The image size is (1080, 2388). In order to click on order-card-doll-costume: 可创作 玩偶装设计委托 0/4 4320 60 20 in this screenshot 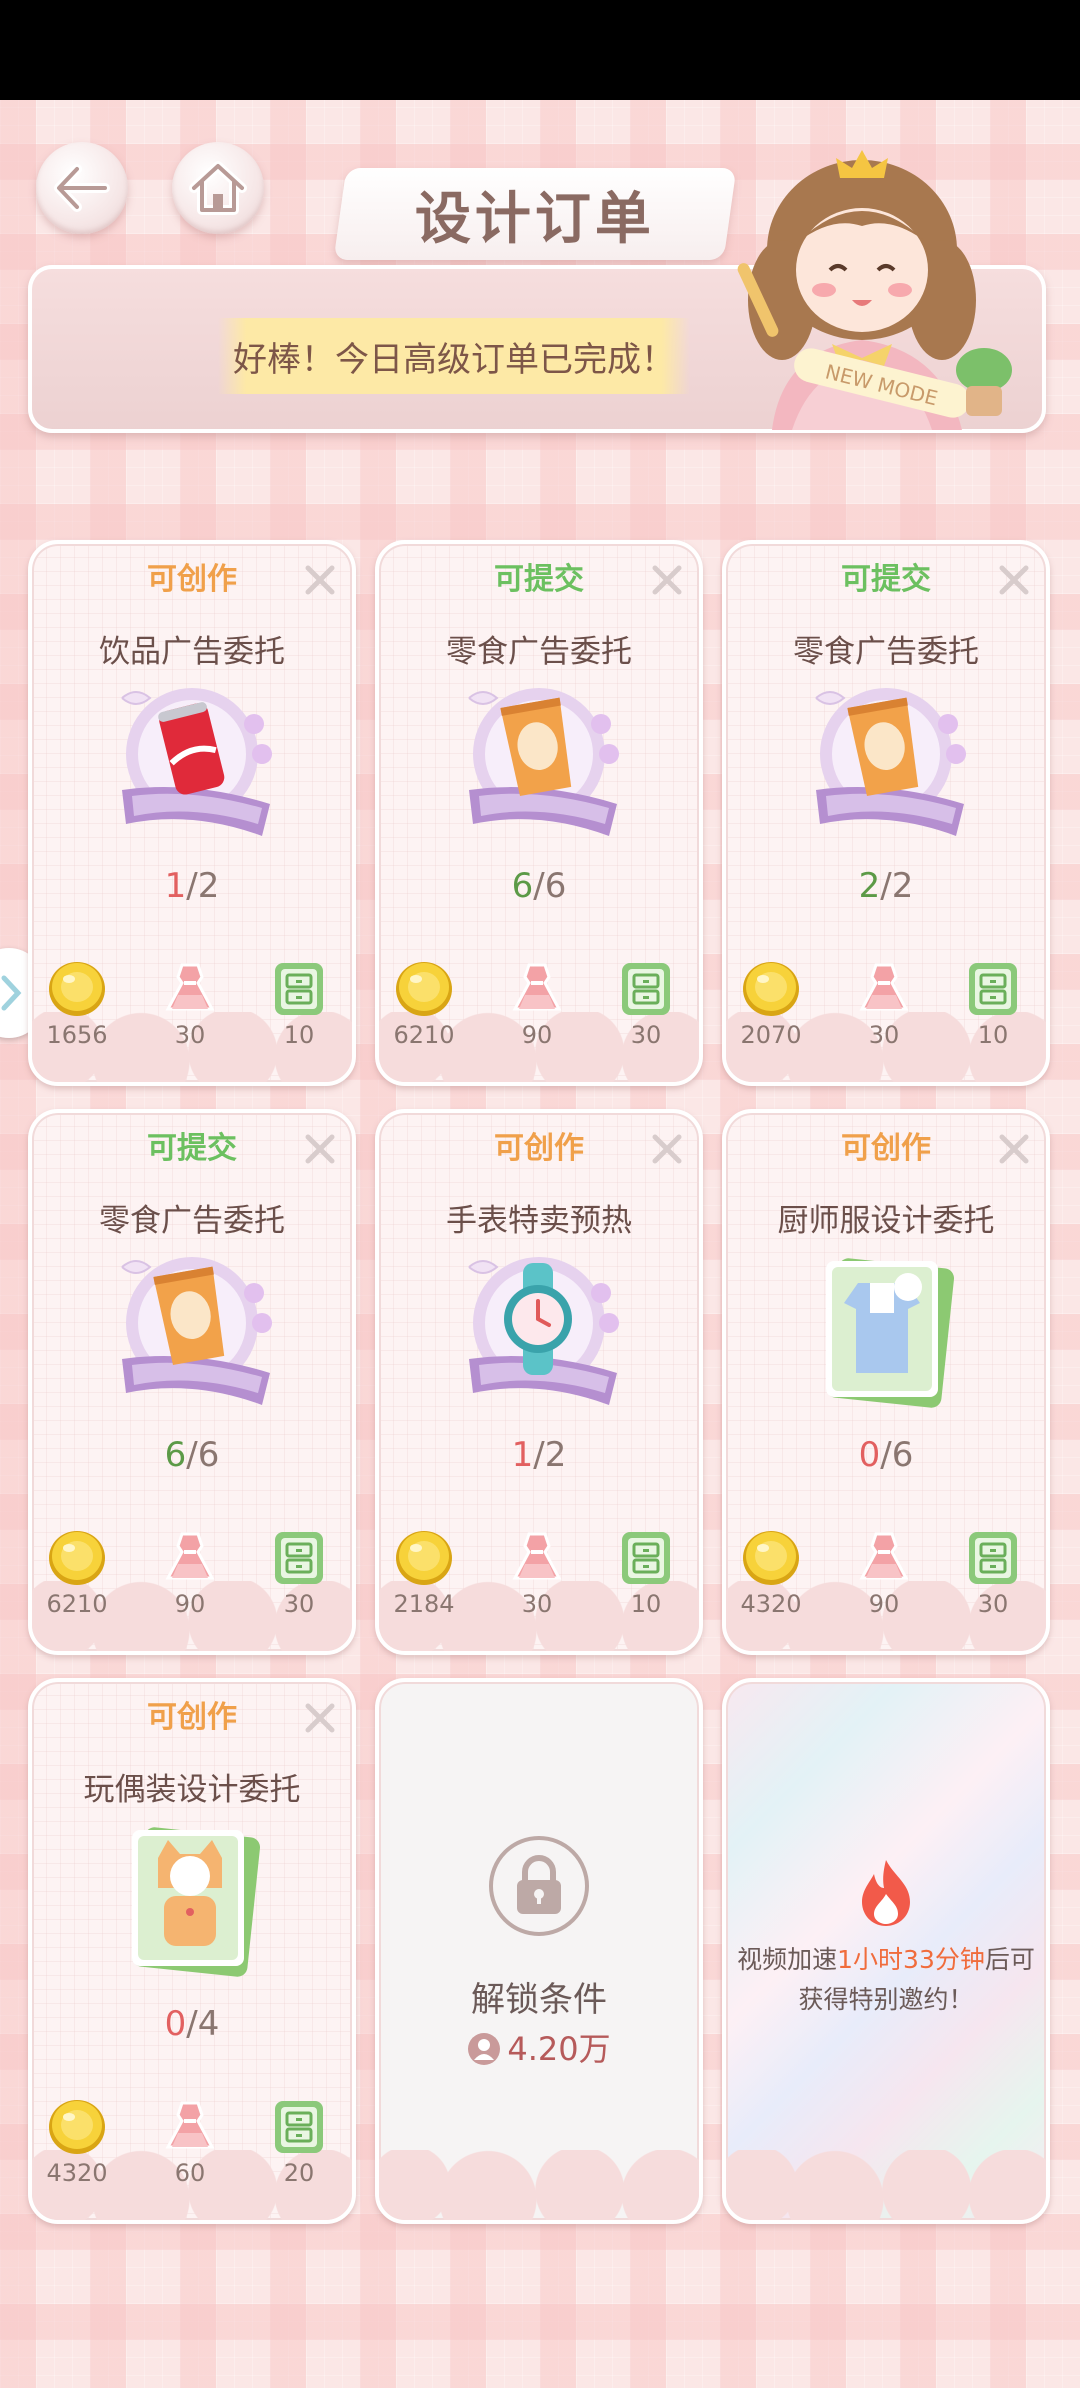, I will do `click(192, 1951)`.